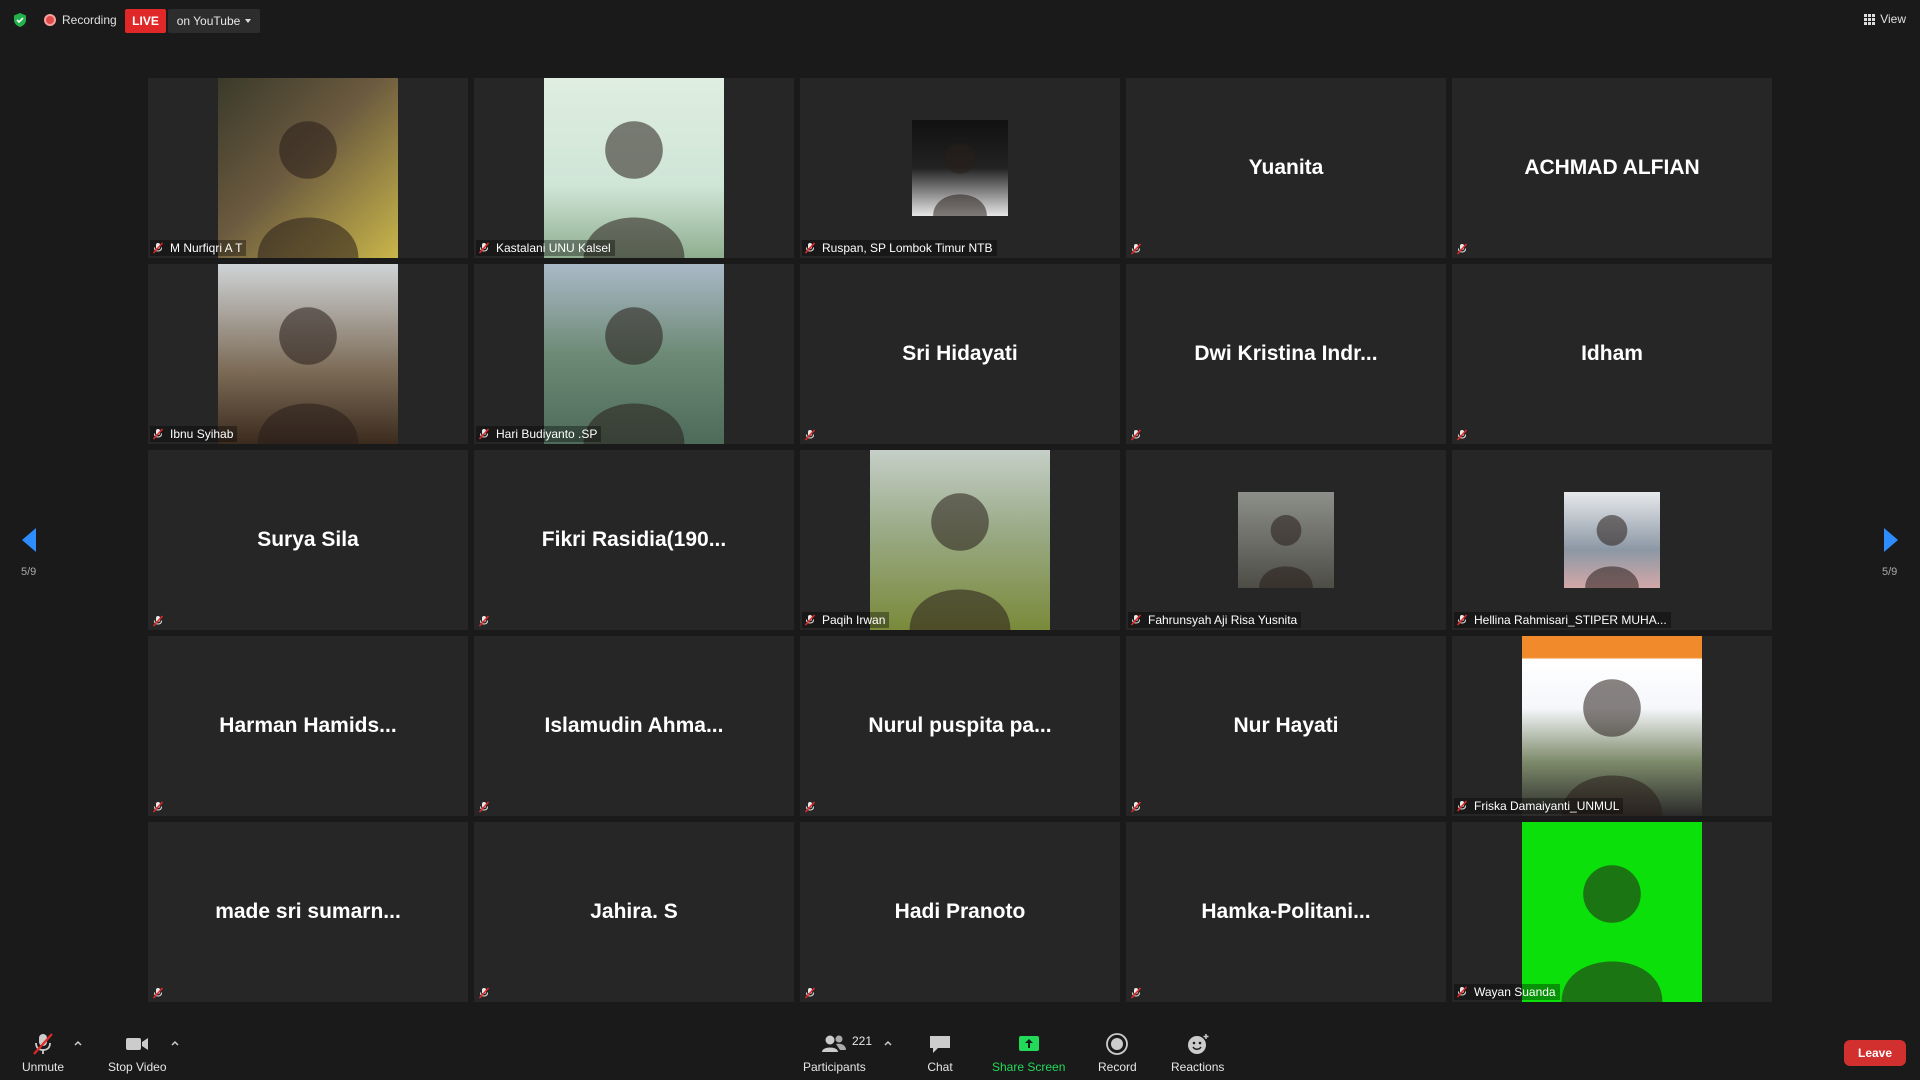  What do you see at coordinates (1197, 1053) in the screenshot?
I see `reactions-button: Reactions` at bounding box center [1197, 1053].